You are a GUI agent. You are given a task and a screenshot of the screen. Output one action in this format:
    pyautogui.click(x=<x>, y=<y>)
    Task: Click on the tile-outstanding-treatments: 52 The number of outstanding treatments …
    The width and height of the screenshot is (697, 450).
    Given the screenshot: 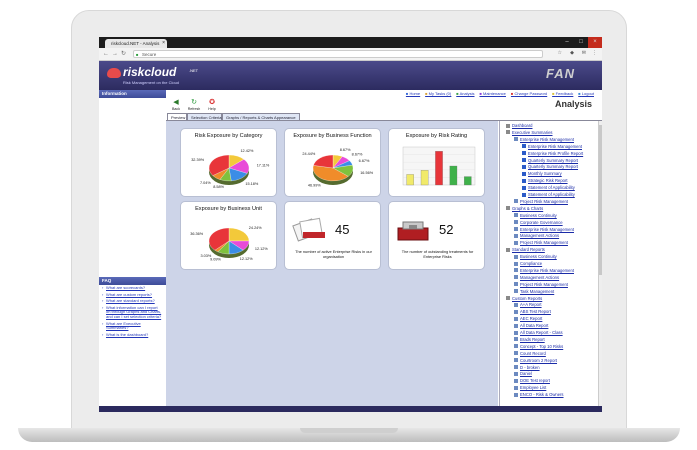 What is the action you would take?
    pyautogui.click(x=436, y=235)
    